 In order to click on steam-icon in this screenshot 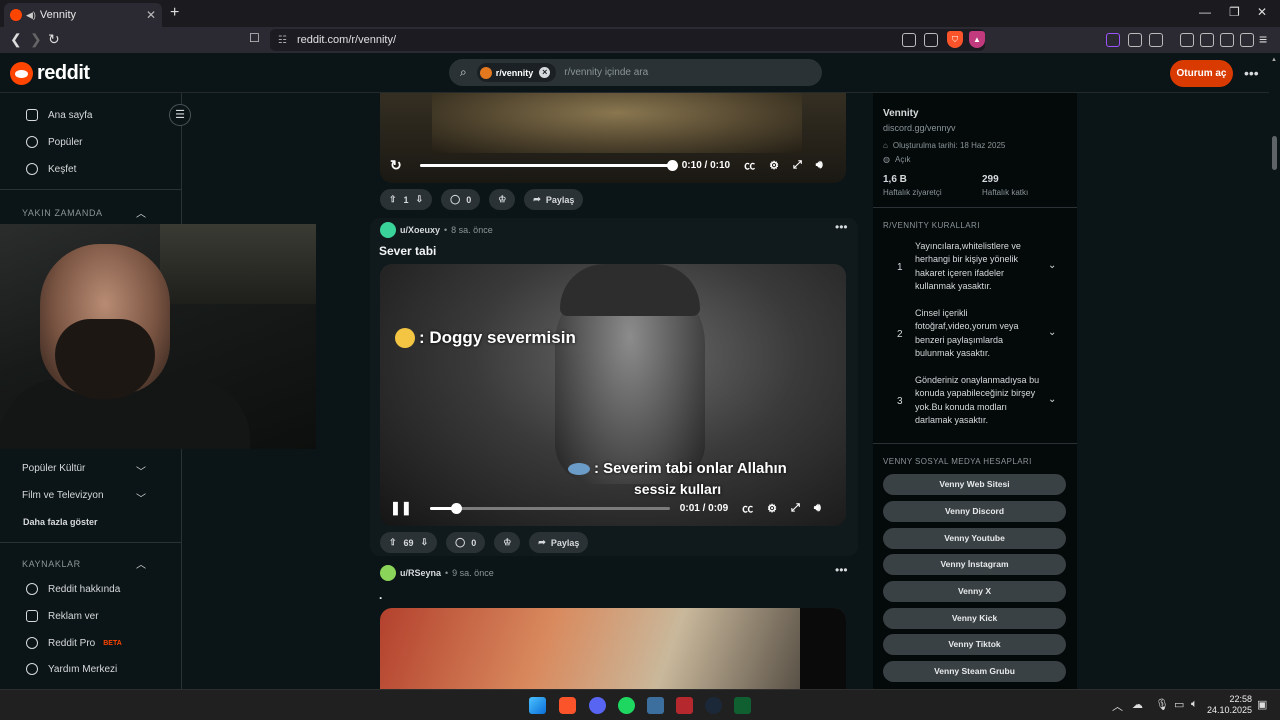, I will do `click(713, 705)`.